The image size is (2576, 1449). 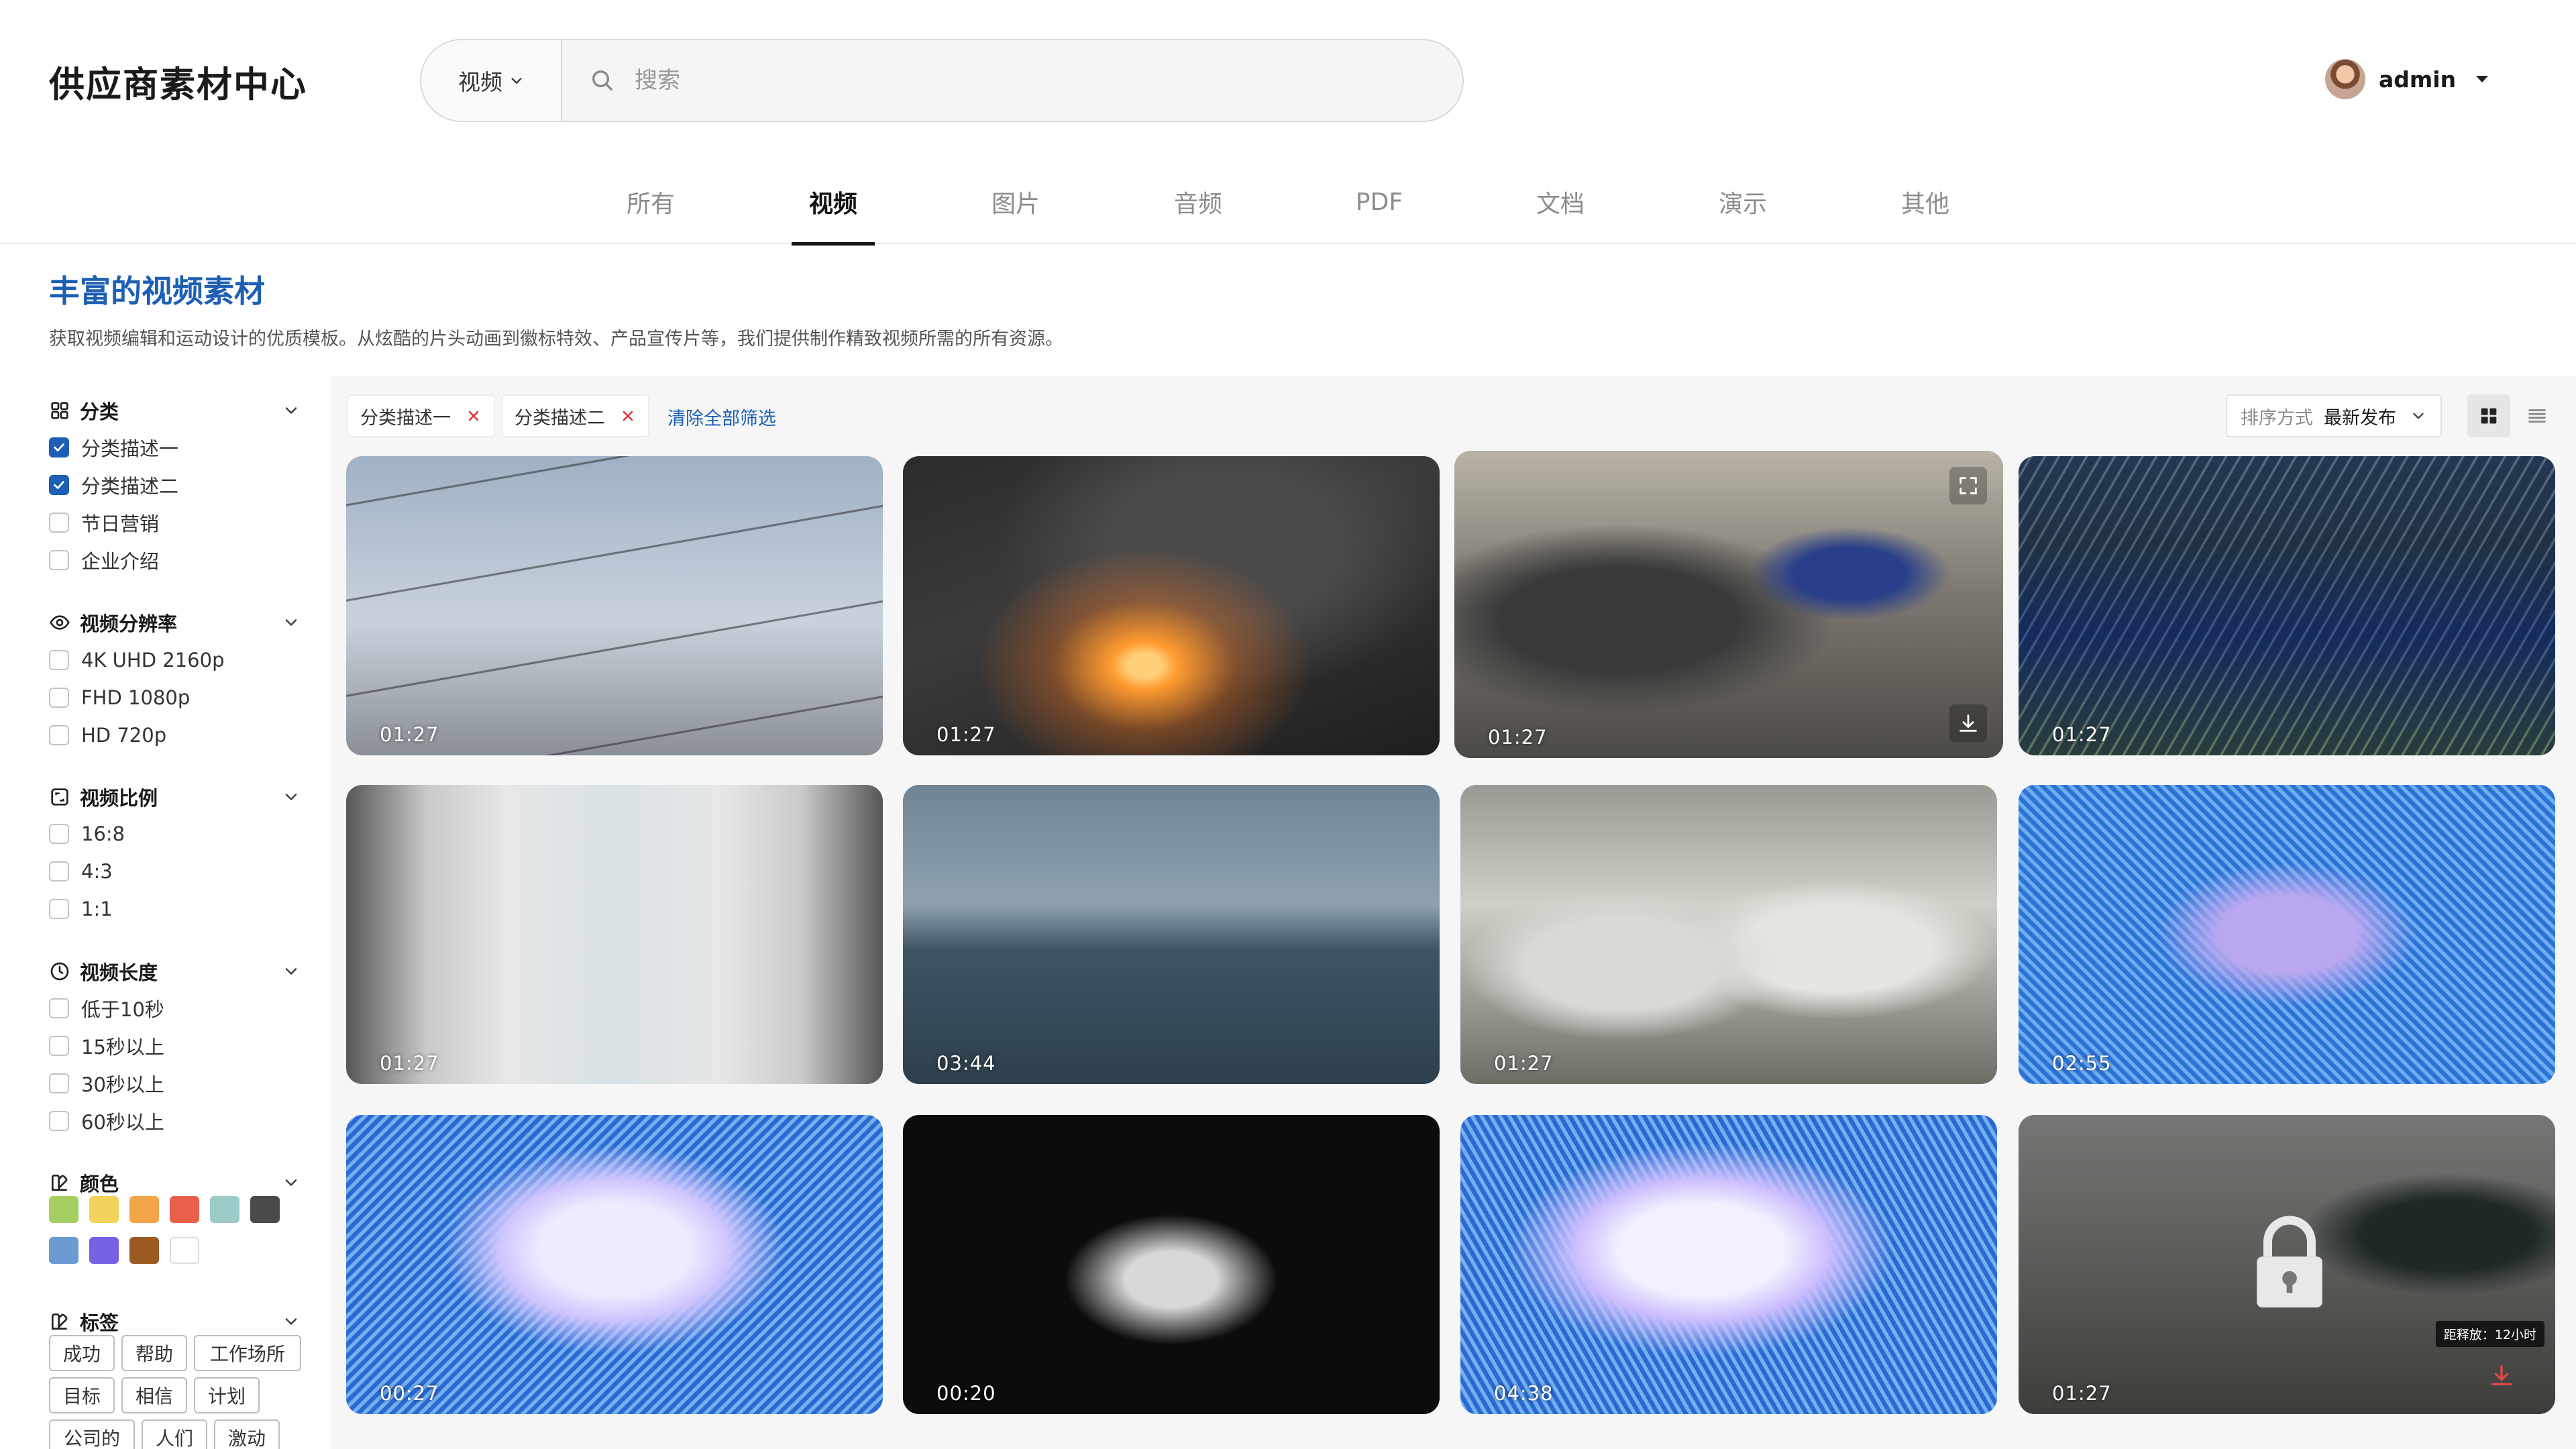 What do you see at coordinates (154, 1395) in the screenshot?
I see `tag-chip: 相信` at bounding box center [154, 1395].